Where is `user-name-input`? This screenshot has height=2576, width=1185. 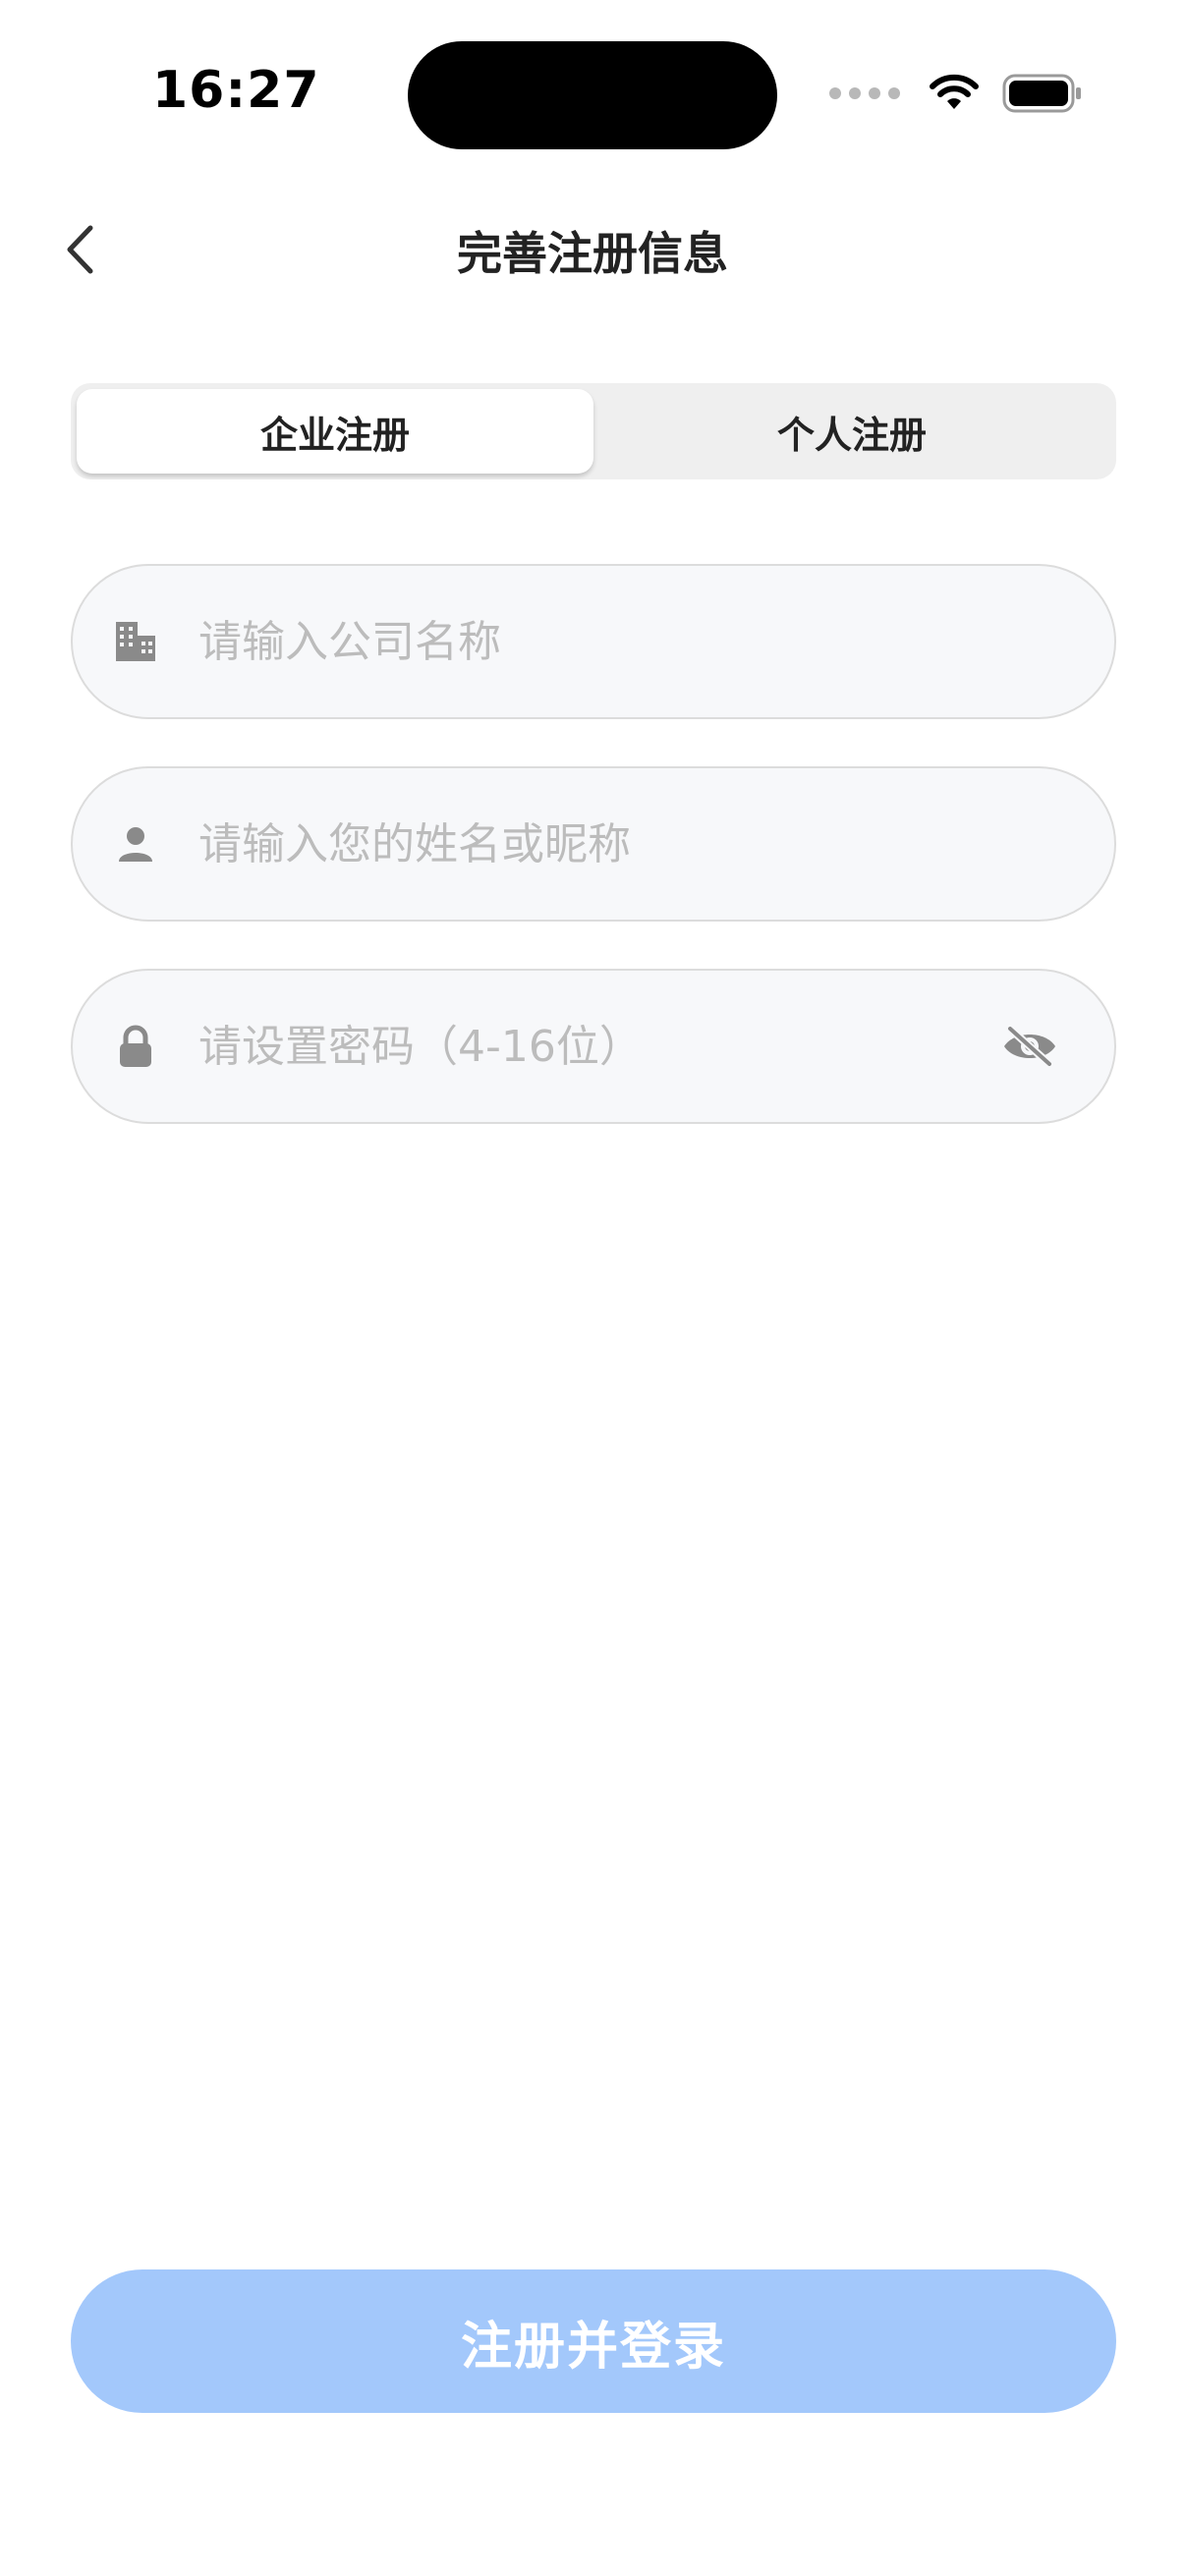 user-name-input is located at coordinates (656, 844).